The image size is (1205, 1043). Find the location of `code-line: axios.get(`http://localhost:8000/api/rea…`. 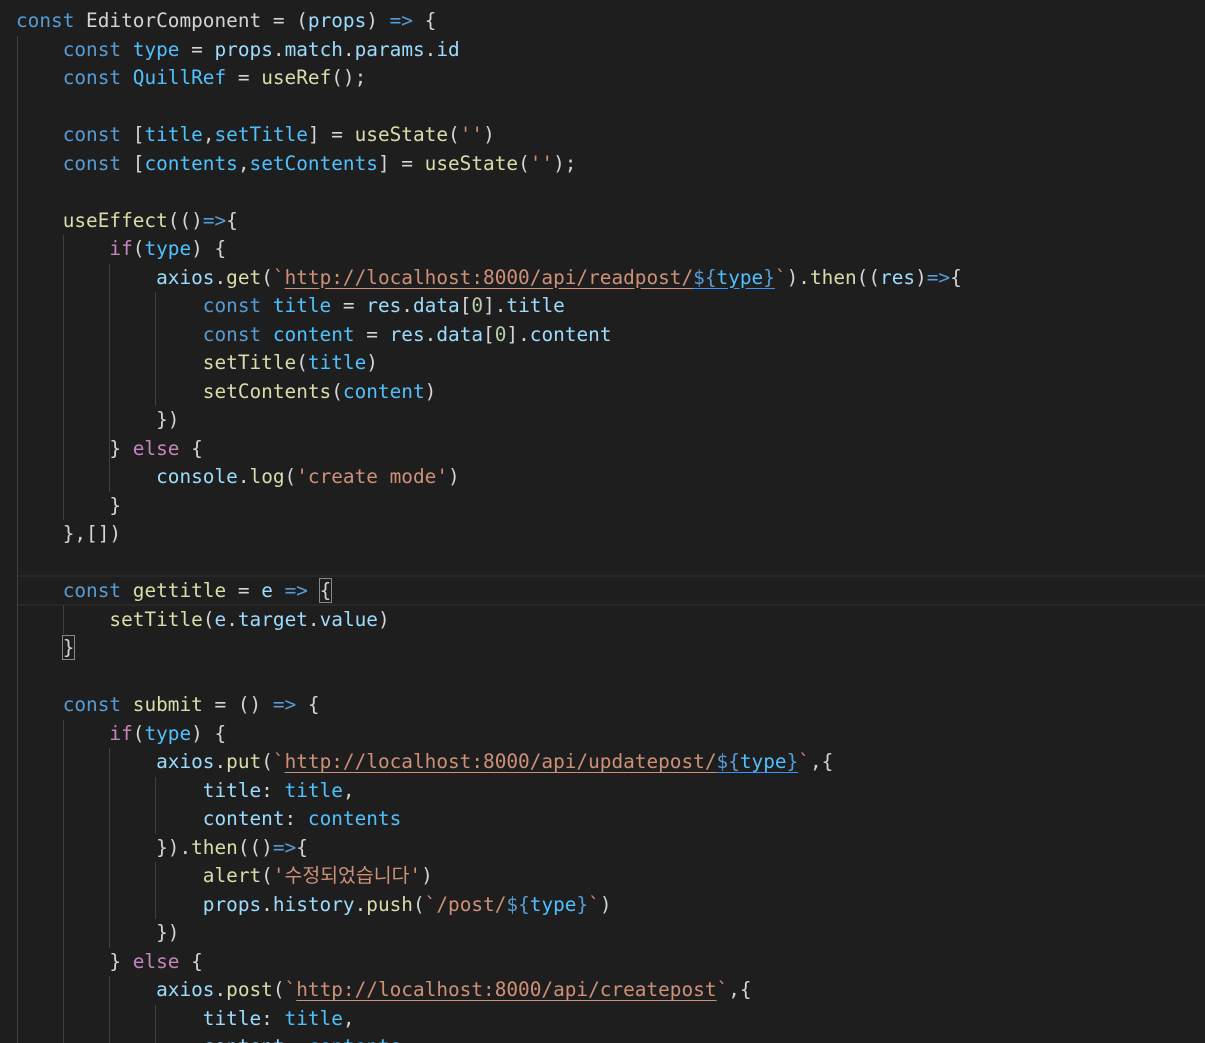

code-line: axios.get(`http://localhost:8000/api/rea… is located at coordinates (602, 278).